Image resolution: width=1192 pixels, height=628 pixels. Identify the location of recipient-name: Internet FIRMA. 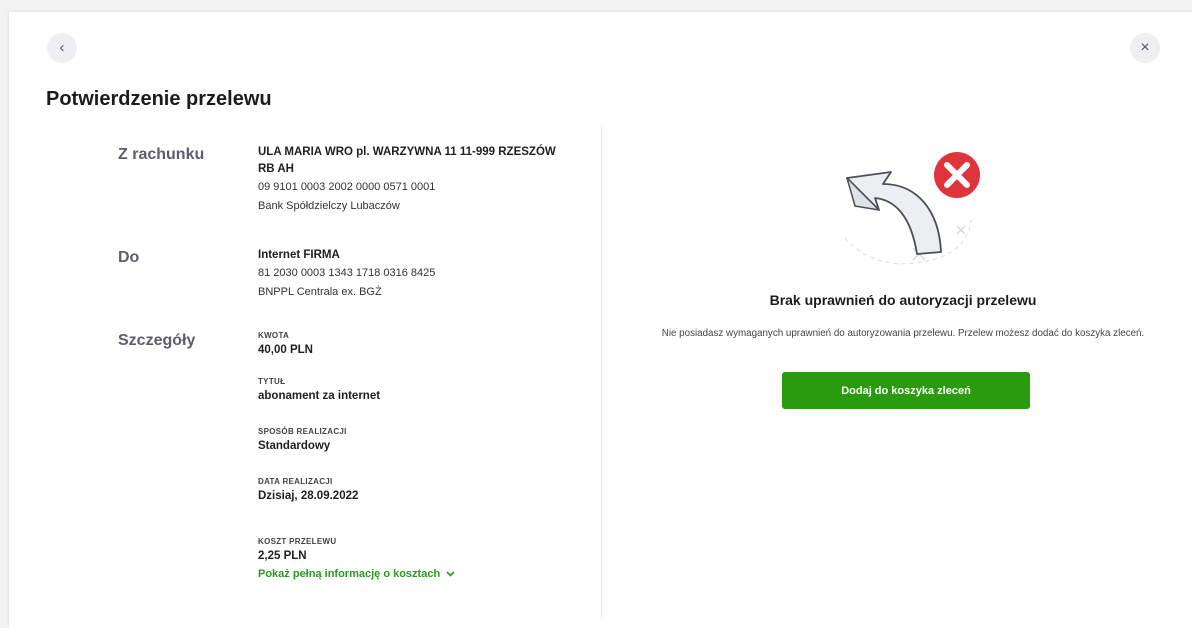
(299, 255).